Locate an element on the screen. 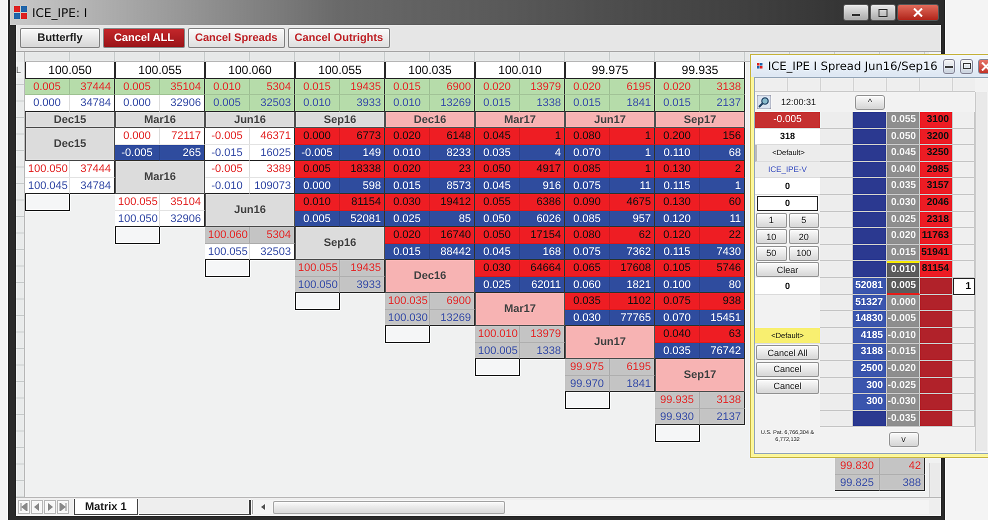 This screenshot has width=988, height=520. price-cell: 0.030 is located at coordinates (903, 203).